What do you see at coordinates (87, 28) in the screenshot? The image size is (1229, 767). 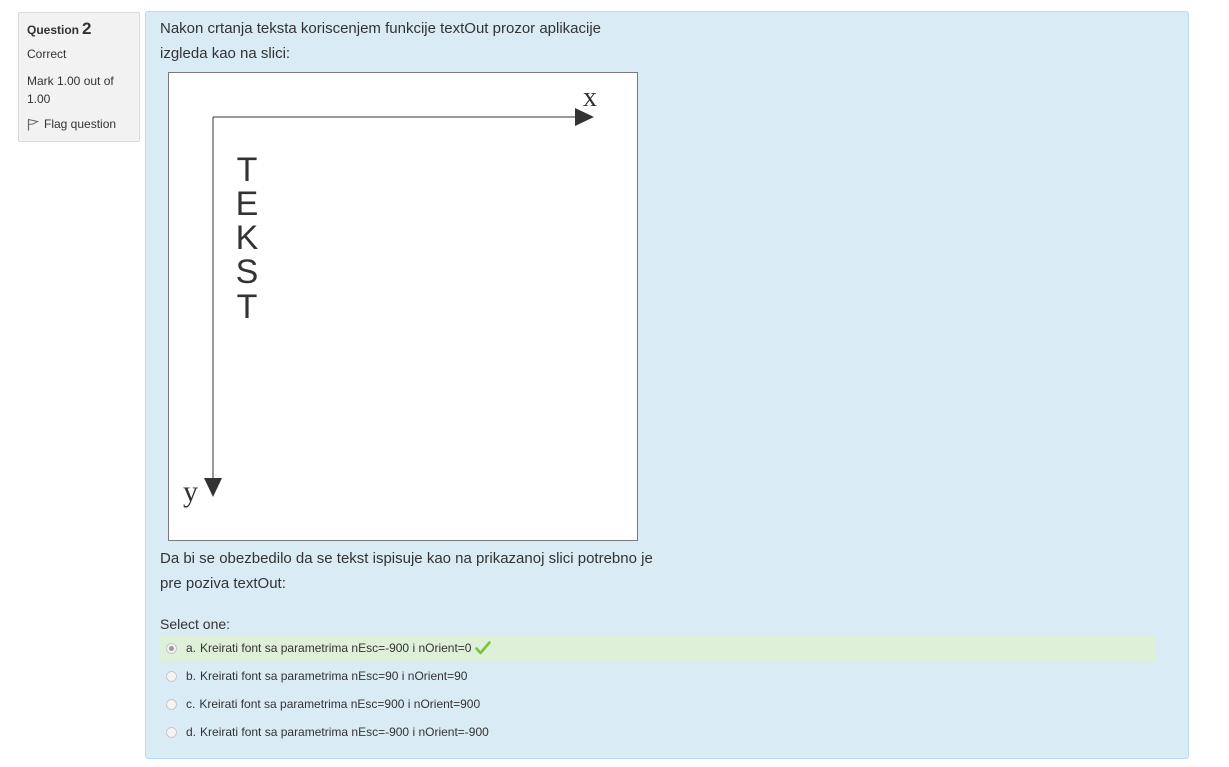 I see `question-number: 2` at bounding box center [87, 28].